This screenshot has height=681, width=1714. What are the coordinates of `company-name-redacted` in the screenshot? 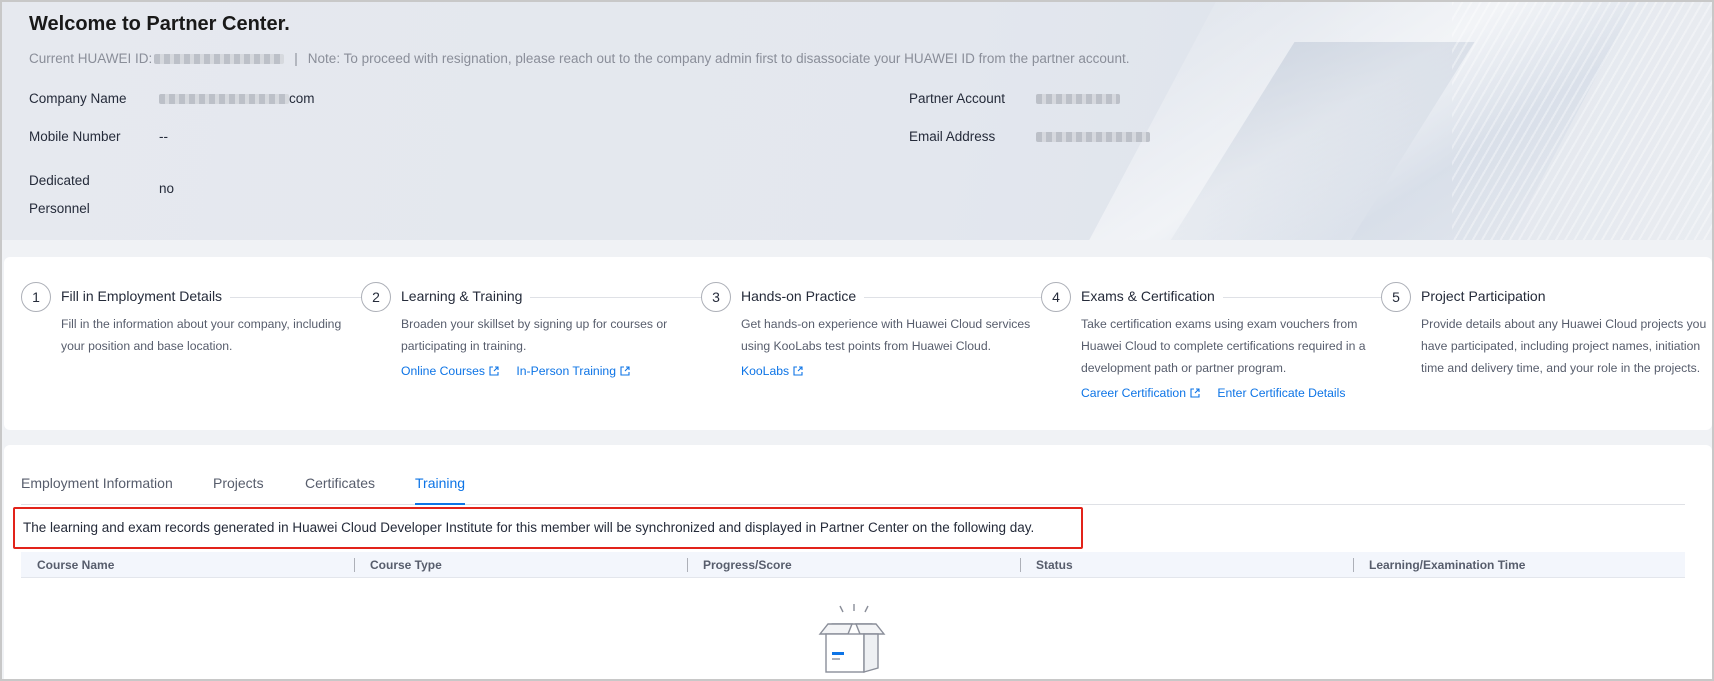 It's located at (224, 99).